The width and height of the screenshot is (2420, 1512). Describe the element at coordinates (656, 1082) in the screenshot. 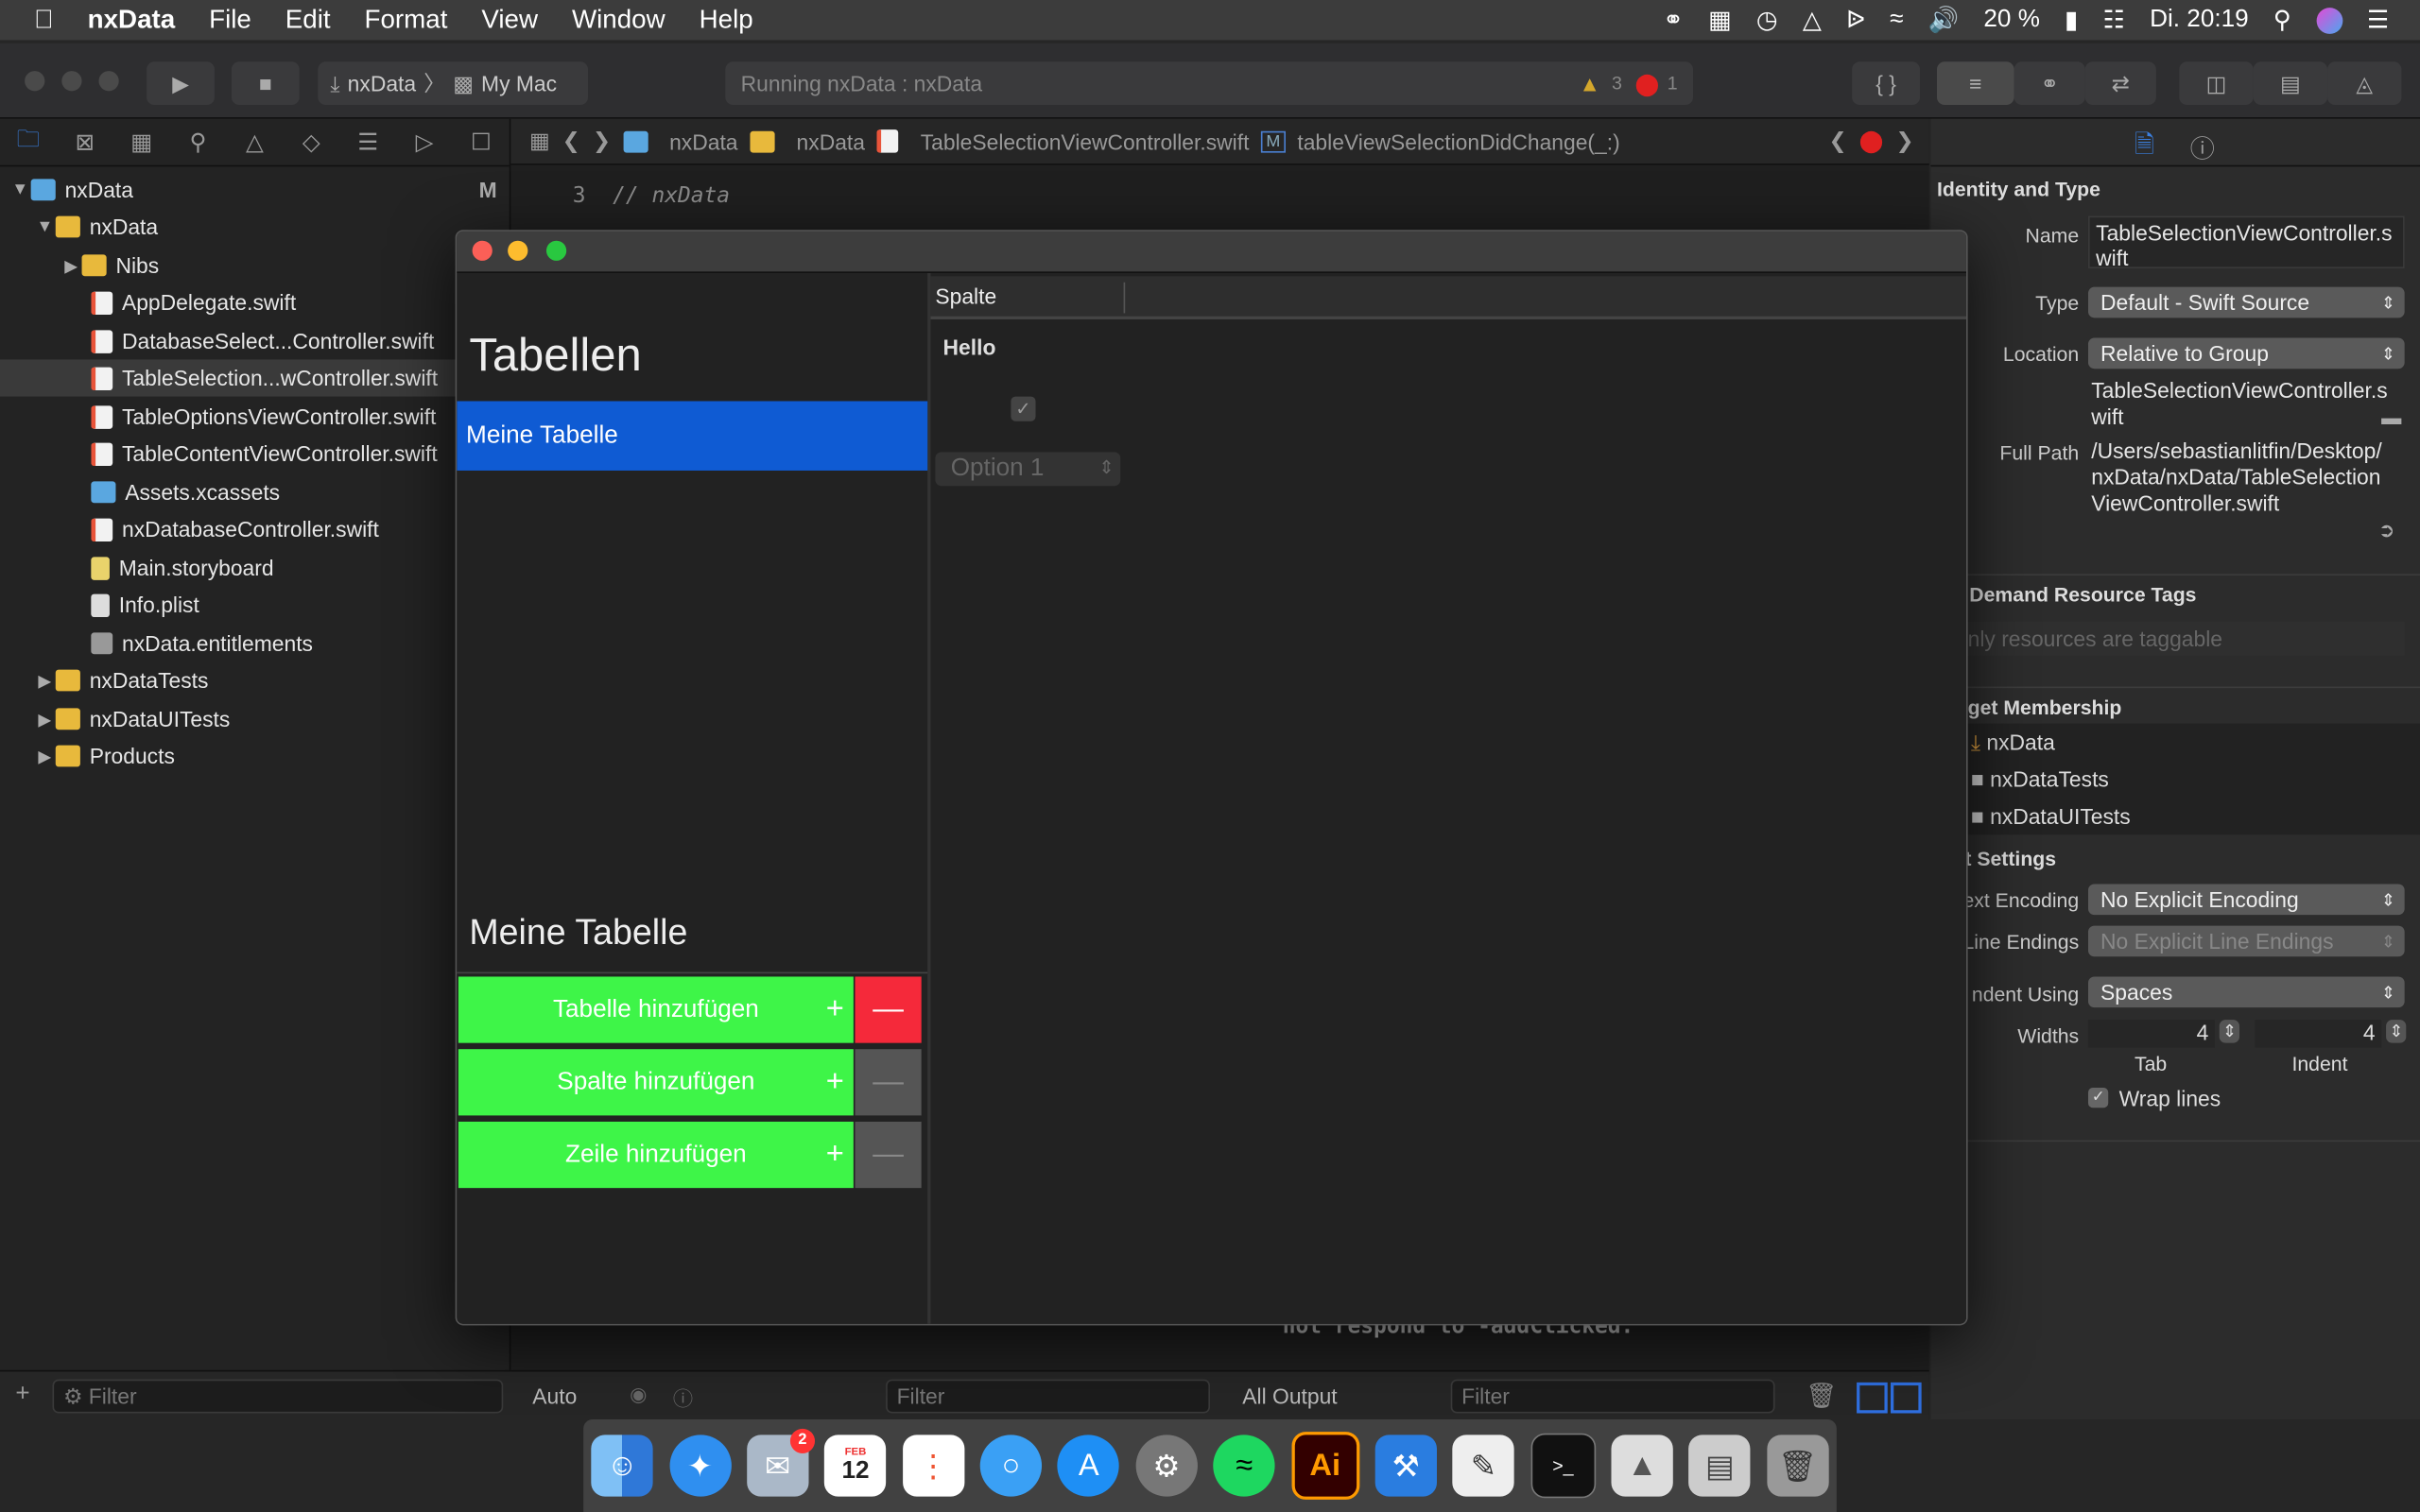

I see `add-column-button: Spalte hinzufügen` at that location.